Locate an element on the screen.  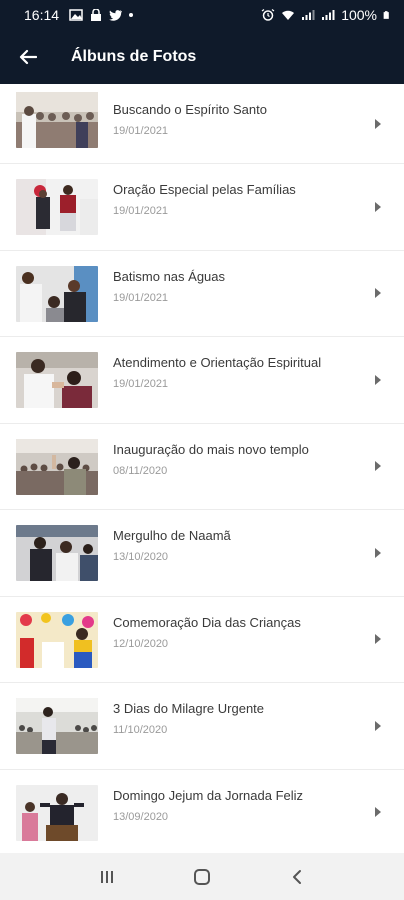
alarm-icon is located at coordinates (268, 15).